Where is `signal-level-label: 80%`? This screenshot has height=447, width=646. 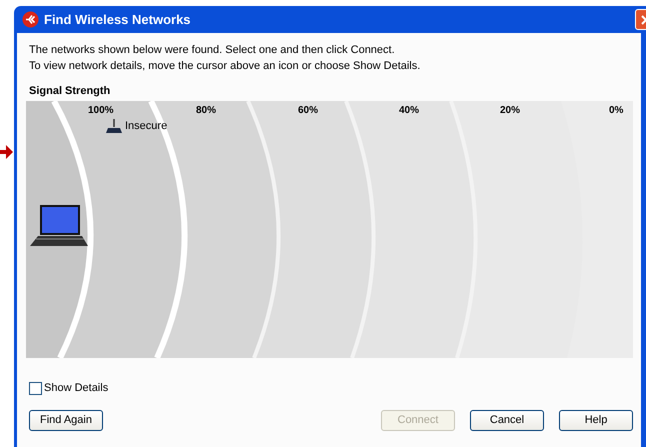
signal-level-label: 80% is located at coordinates (206, 111).